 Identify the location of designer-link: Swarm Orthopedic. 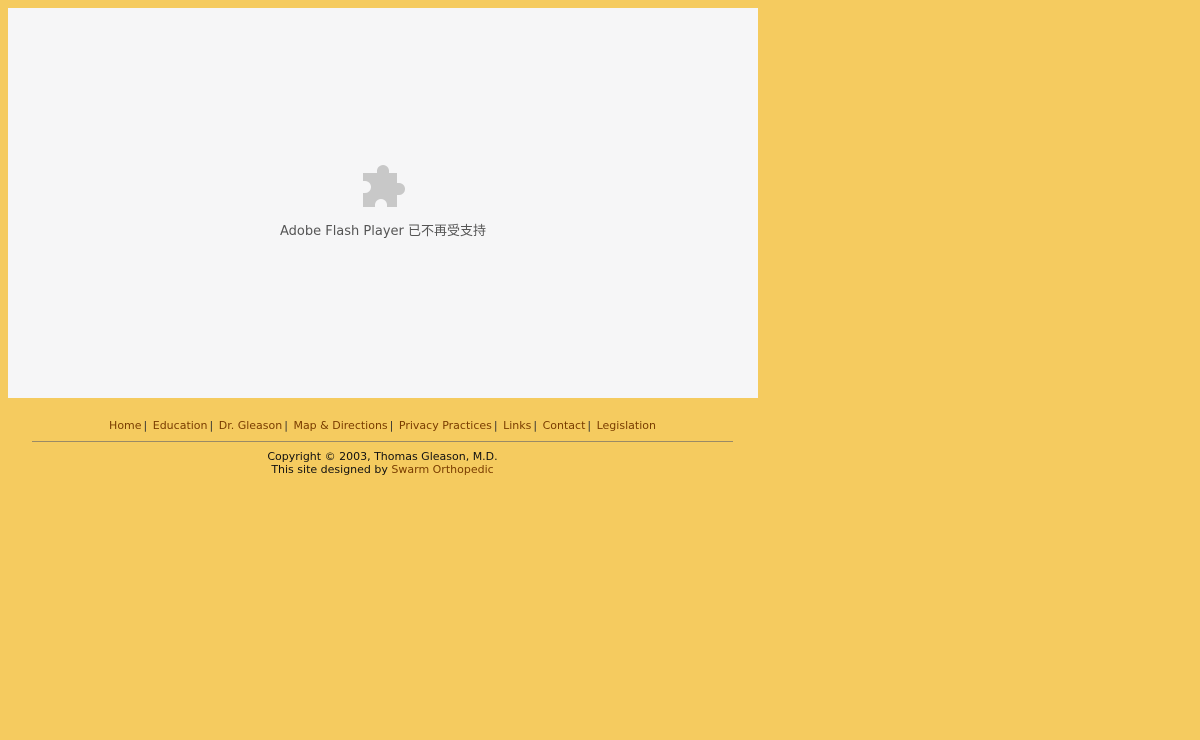
(442, 469).